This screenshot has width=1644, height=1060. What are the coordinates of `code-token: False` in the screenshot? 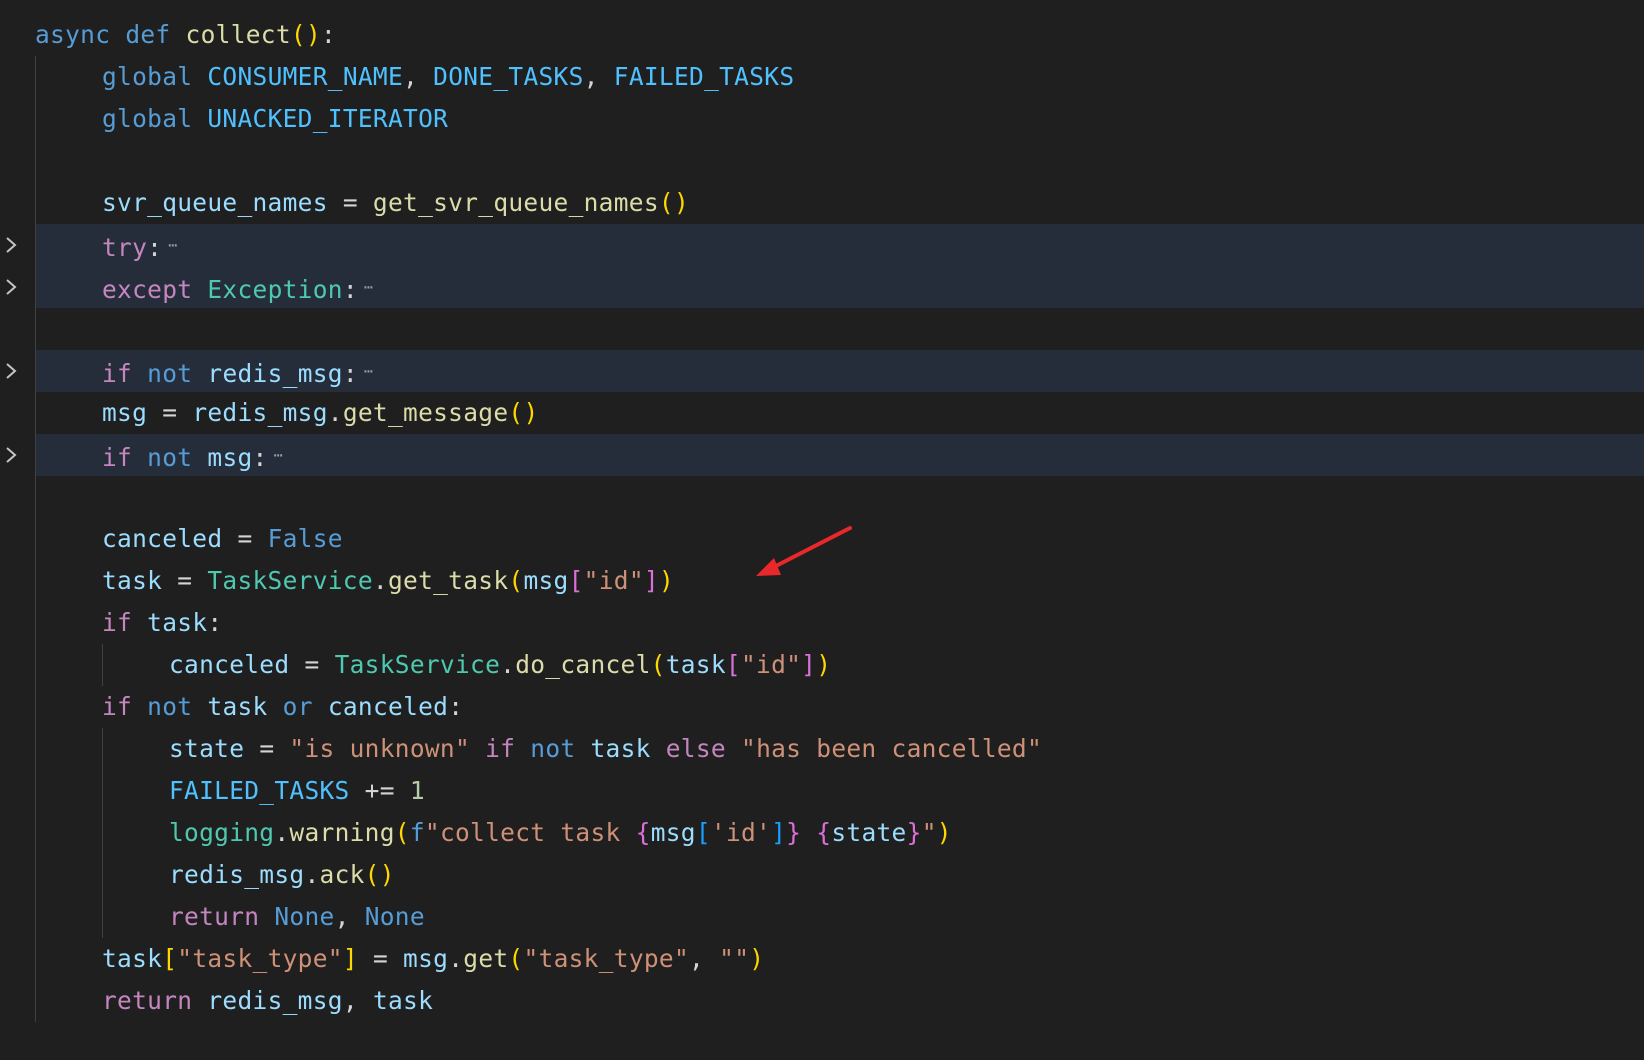 It's located at (305, 538).